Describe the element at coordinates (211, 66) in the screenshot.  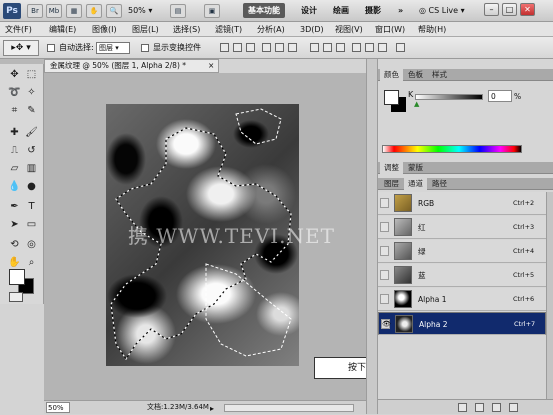
I see `close-tab-icon: ×` at that location.